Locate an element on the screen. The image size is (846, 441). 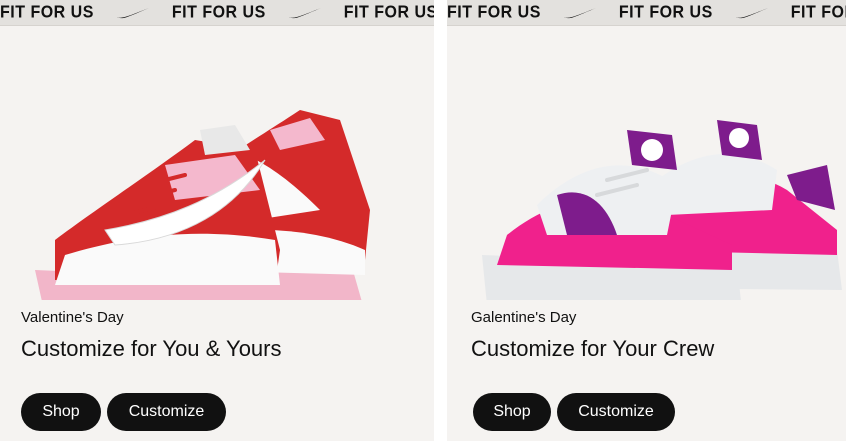
card-eyebrow: Valentine's Day is located at coordinates (72, 317).